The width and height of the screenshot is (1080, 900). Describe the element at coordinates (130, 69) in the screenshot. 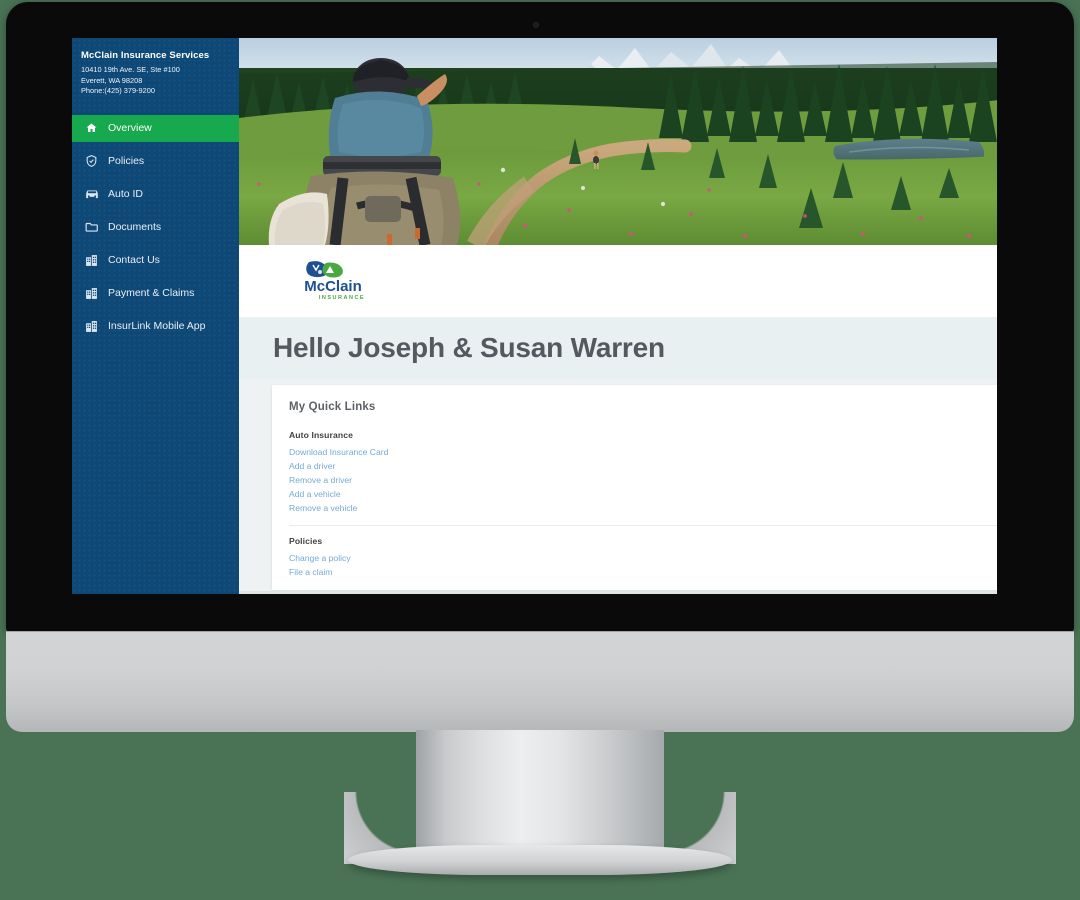

I see `brand-address-line1: 10410 19th Ave. SE, Ste #100` at that location.